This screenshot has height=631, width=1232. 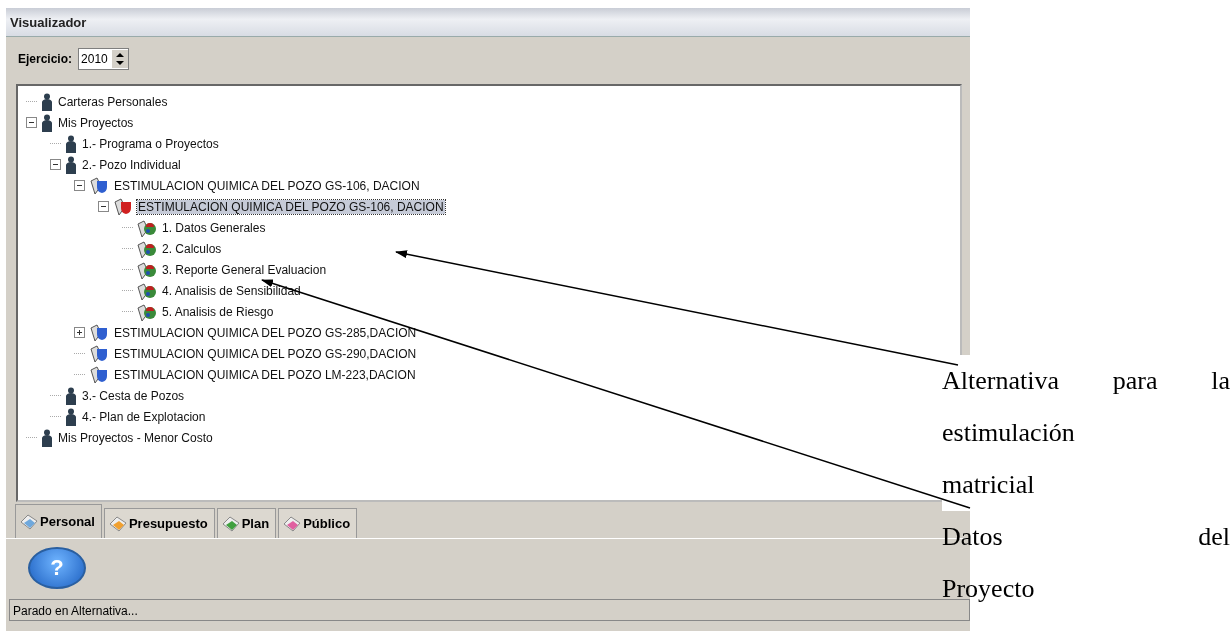 What do you see at coordinates (96, 122) in the screenshot?
I see `tree-item: Mis Proyectos` at bounding box center [96, 122].